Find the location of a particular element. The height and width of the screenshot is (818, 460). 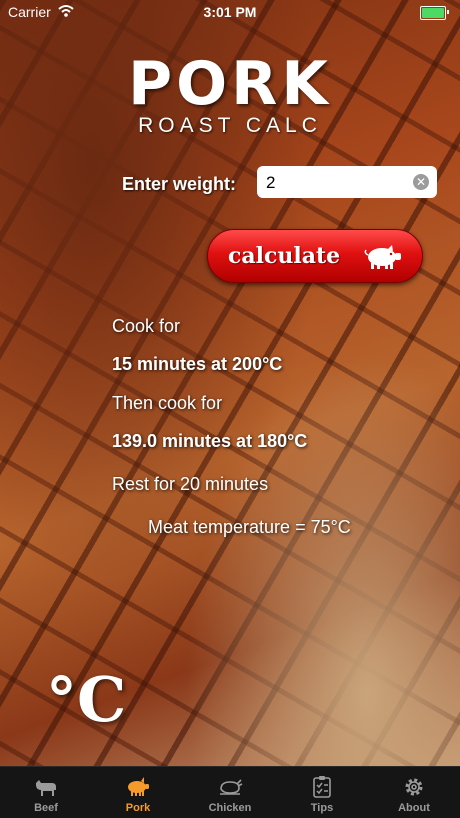

calculate-label: calculate is located at coordinates (284, 256).